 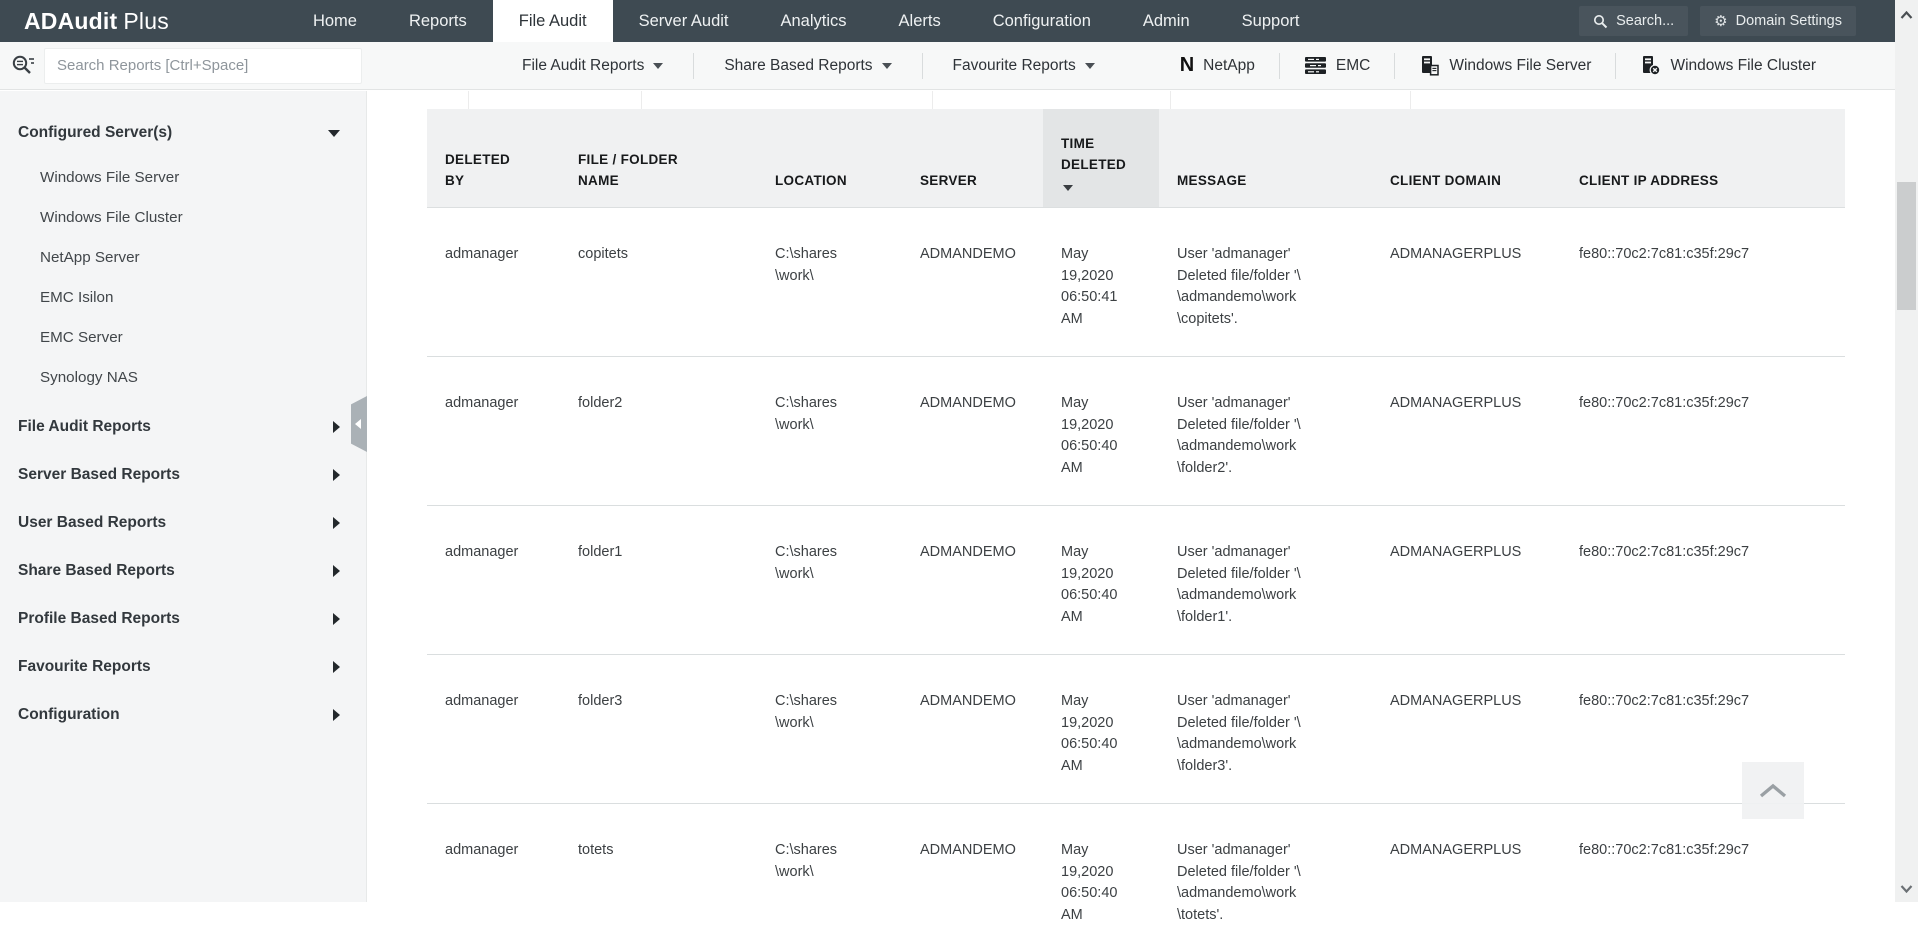 What do you see at coordinates (203, 66) in the screenshot?
I see `search-reports-input` at bounding box center [203, 66].